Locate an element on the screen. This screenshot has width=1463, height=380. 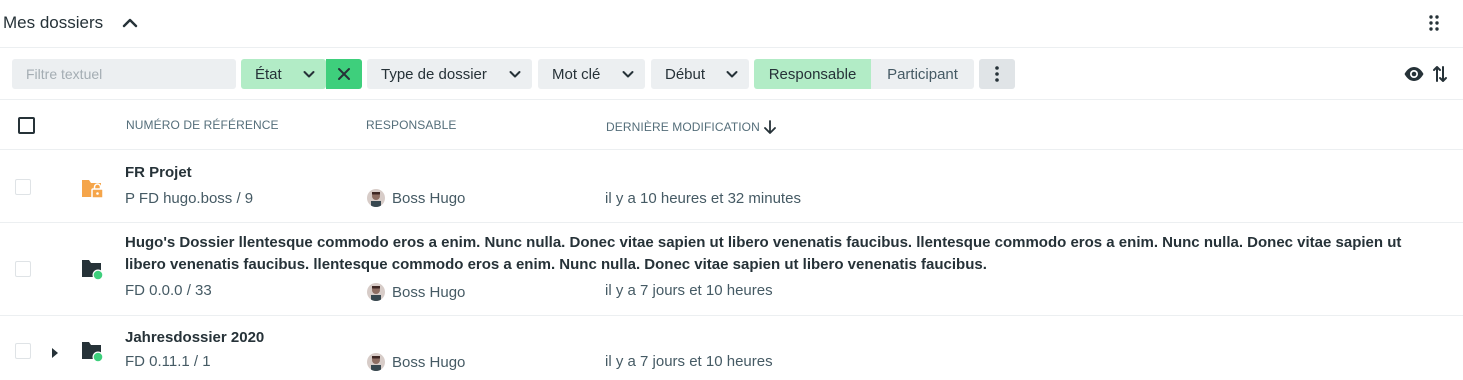
more-options-button is located at coordinates (997, 74).